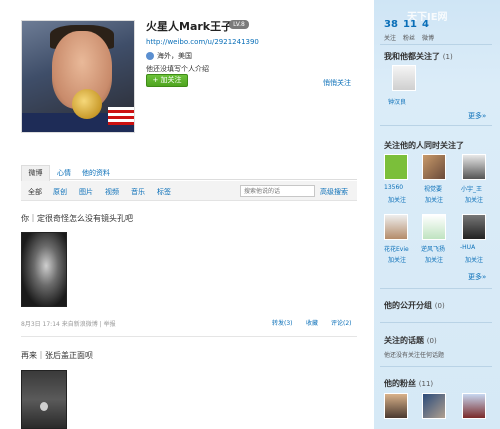 The width and height of the screenshot is (500, 429). What do you see at coordinates (341, 322) in the screenshot?
I see `comment-link: 评论(2)` at bounding box center [341, 322].